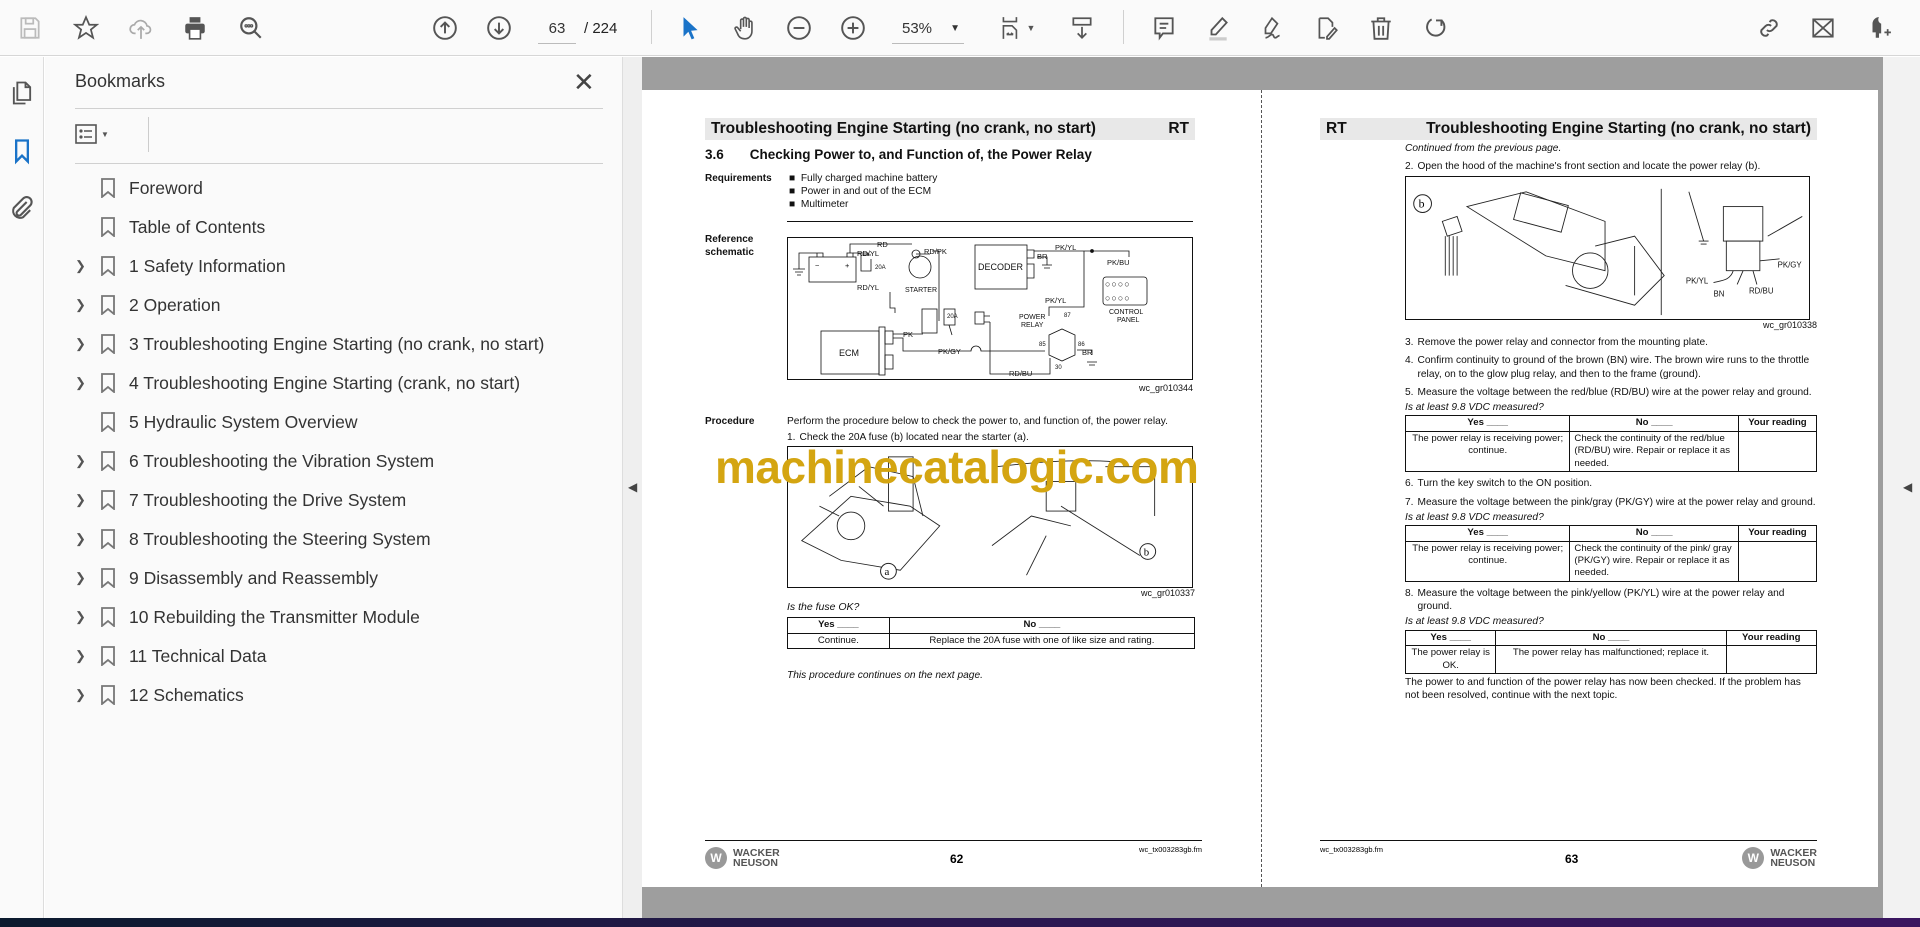  What do you see at coordinates (1031, 28) in the screenshot?
I see `fit-dropdown-icon: ▼` at bounding box center [1031, 28].